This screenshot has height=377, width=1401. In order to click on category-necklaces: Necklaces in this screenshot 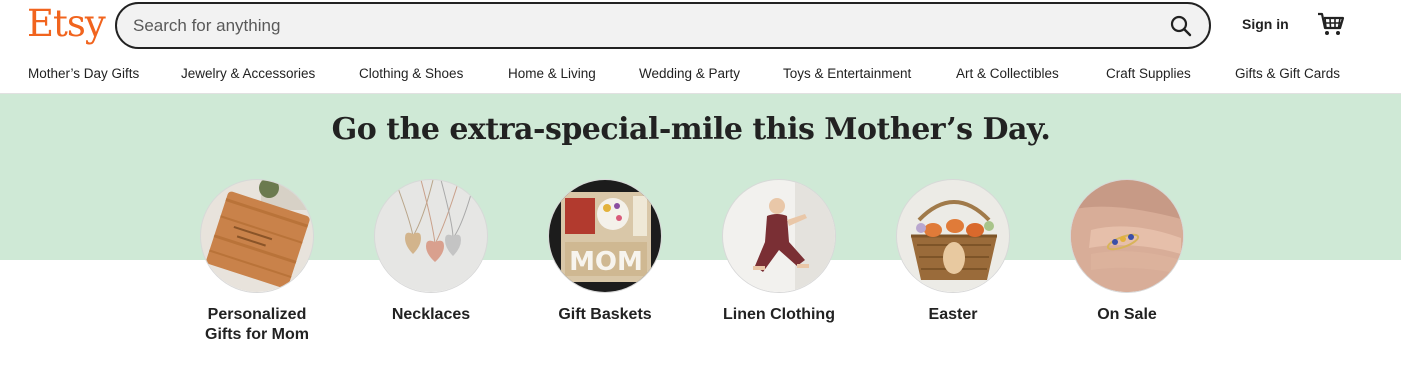, I will do `click(431, 252)`.